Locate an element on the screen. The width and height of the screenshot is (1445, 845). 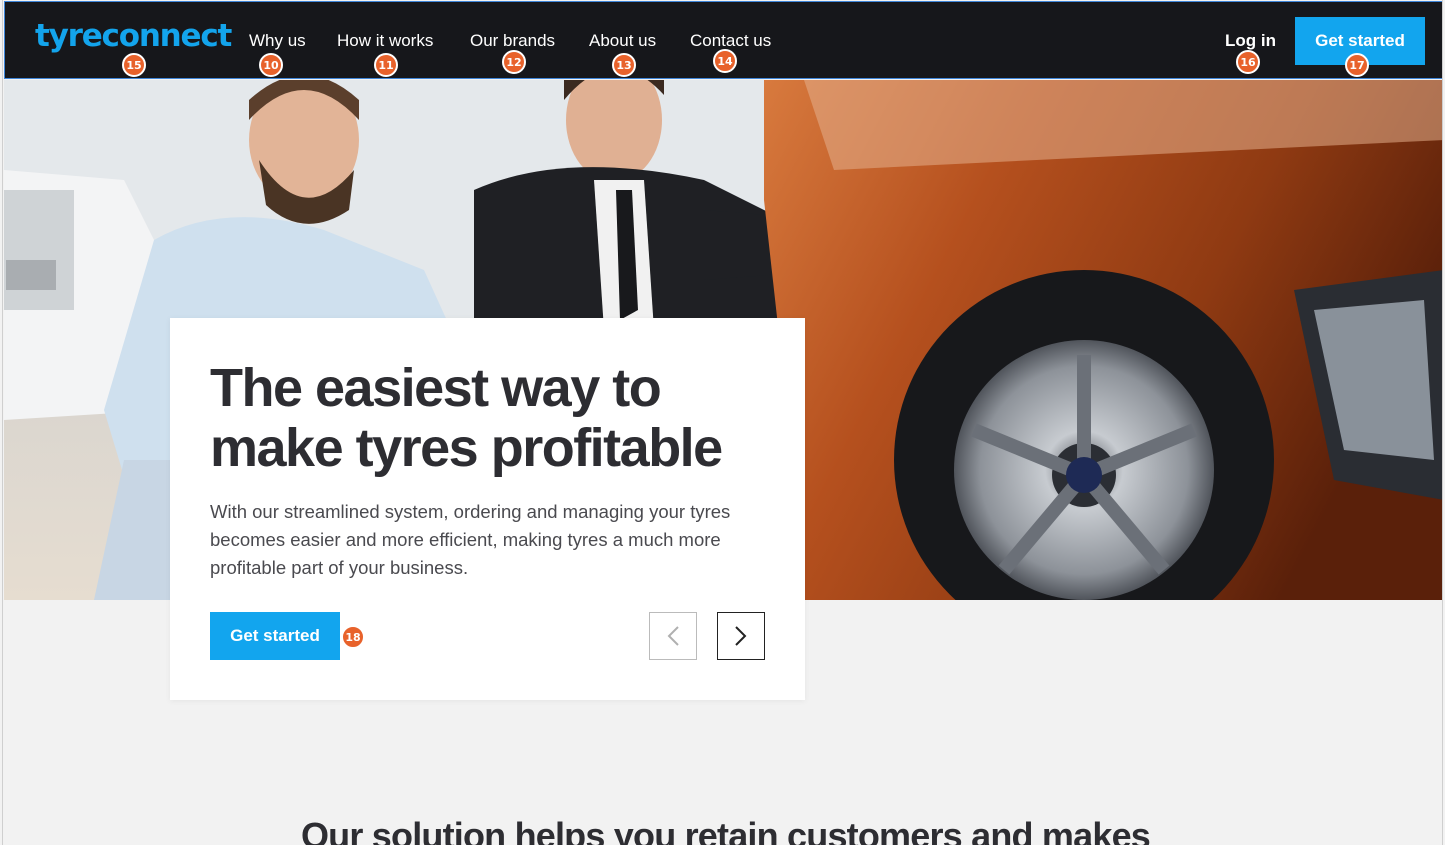
hero-title-line-2: make tyres profitable is located at coordinates (466, 448).